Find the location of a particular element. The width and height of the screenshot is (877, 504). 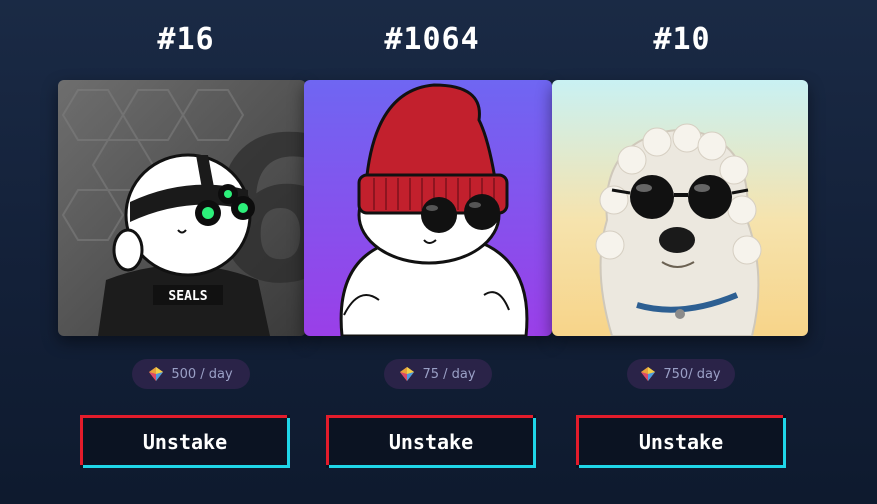

reward-pill: 75 / day is located at coordinates (438, 374).